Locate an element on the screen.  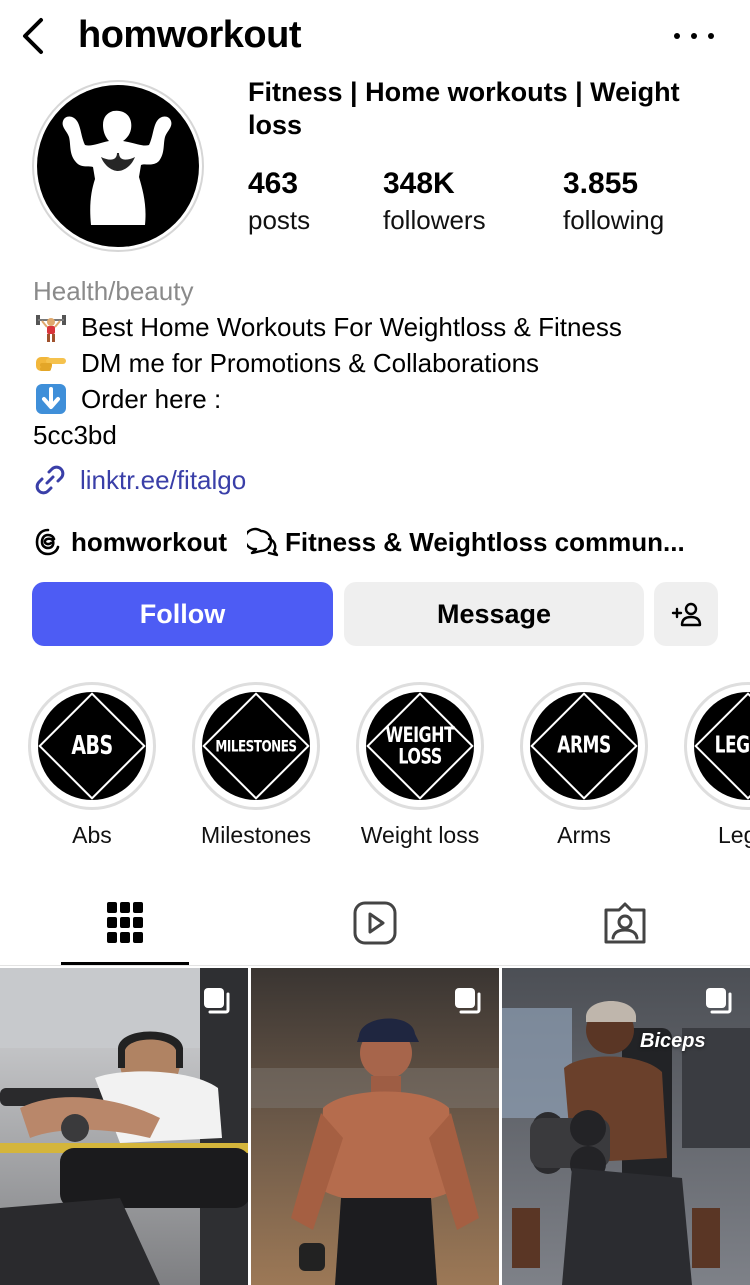
tagged-icon is located at coordinates (625, 923).